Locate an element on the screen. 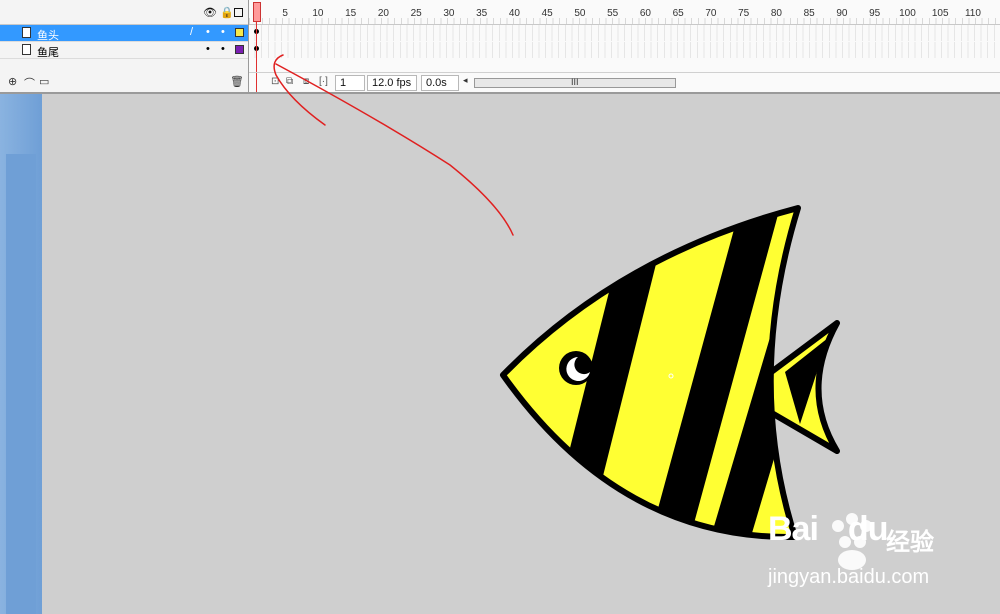 This screenshot has width=1000, height=614. watermark-logo-part1: Bai is located at coordinates (793, 529).